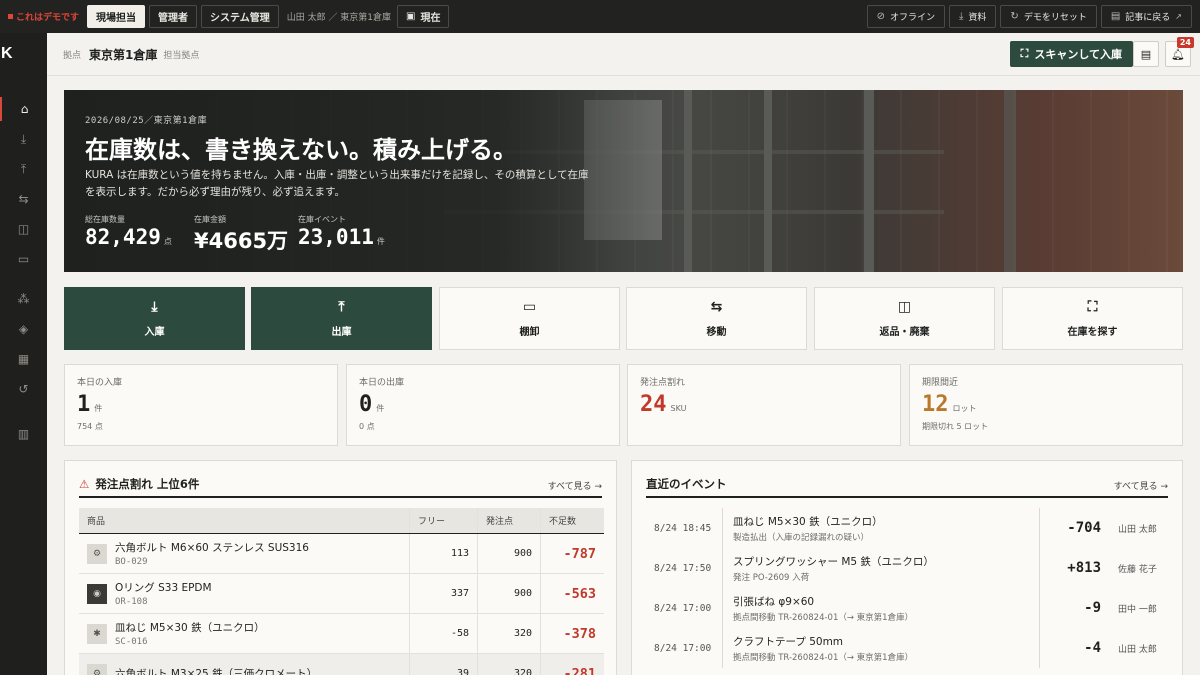  What do you see at coordinates (23, 109) in the screenshot?
I see `warehouse-icon: ⌂` at bounding box center [23, 109].